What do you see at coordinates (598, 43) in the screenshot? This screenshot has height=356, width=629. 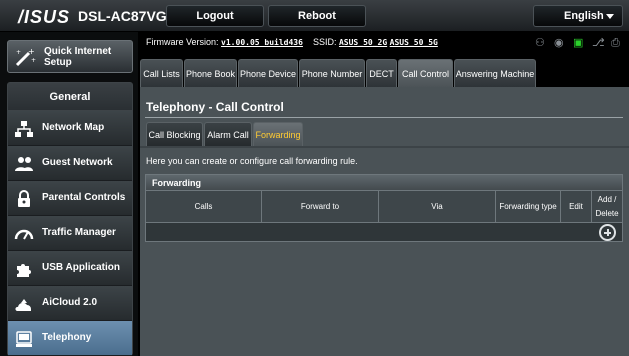 I see `usb-icon: ⎇` at bounding box center [598, 43].